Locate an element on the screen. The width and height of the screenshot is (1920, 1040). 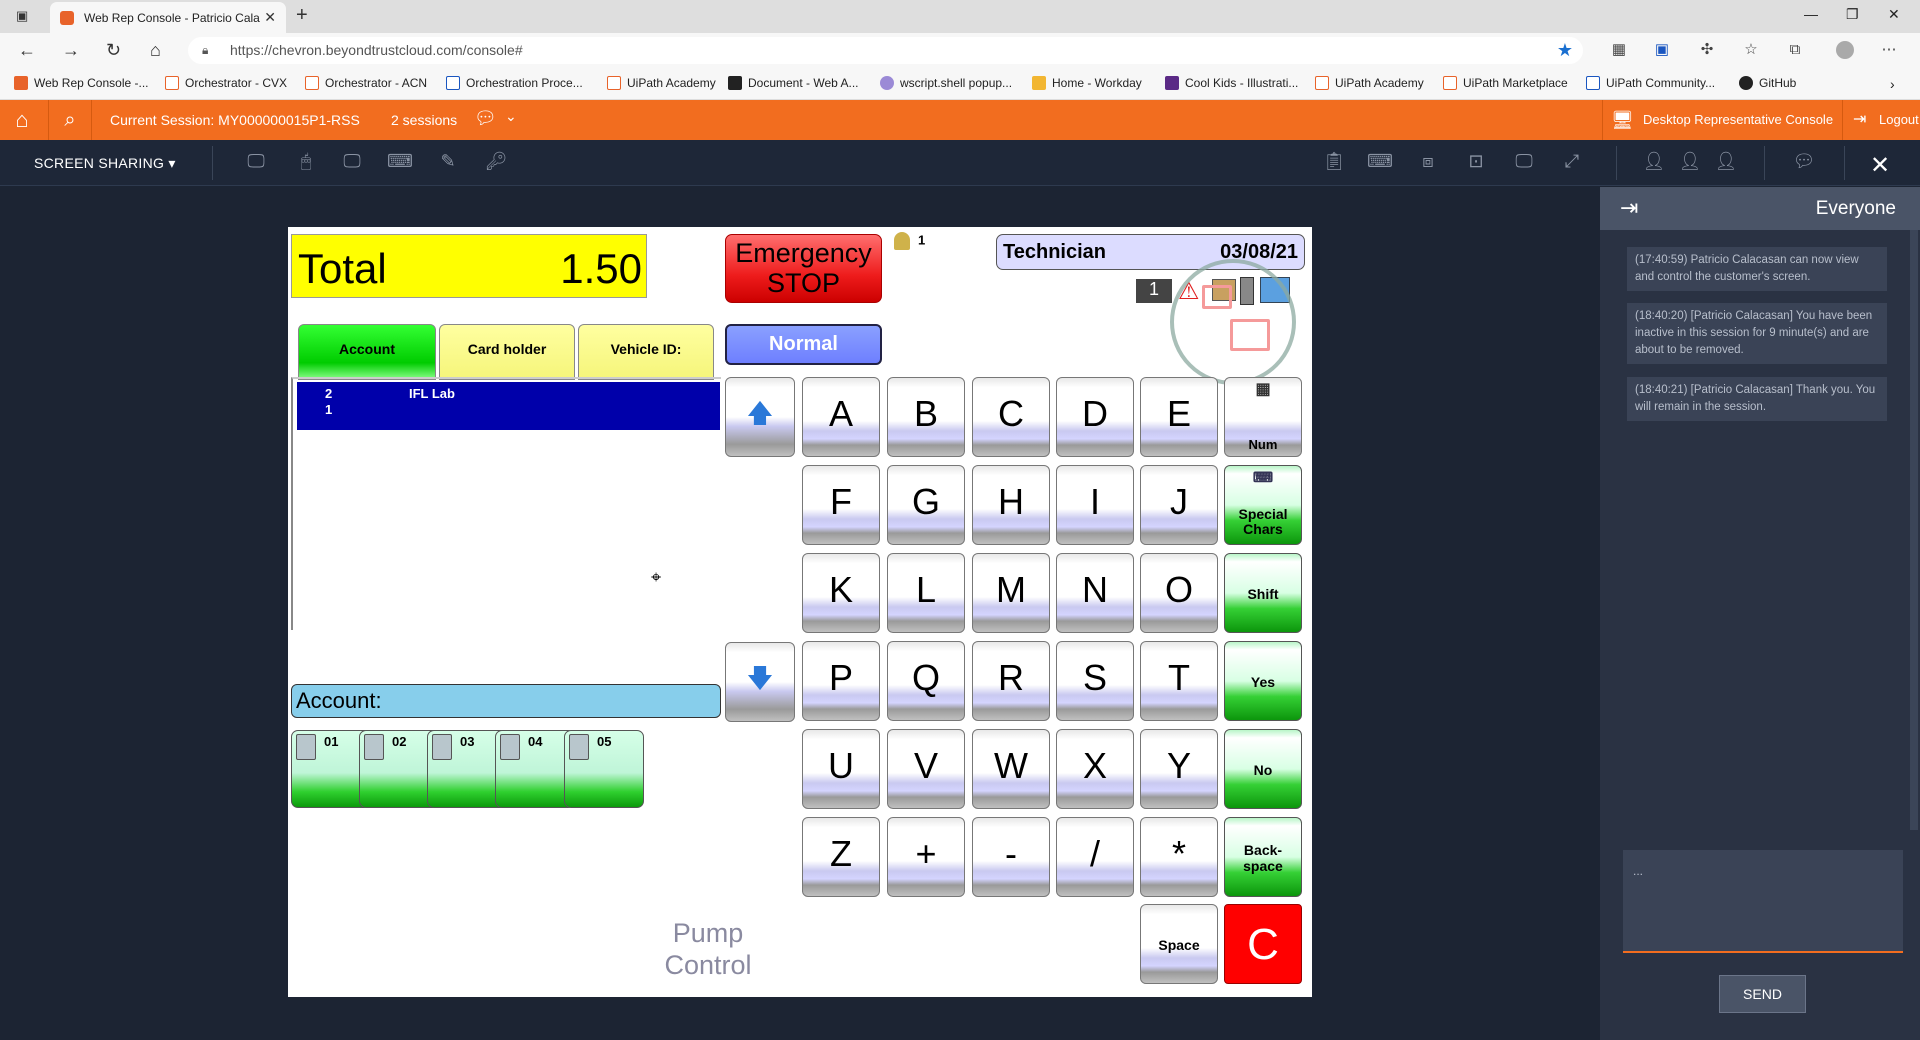
tab-actions-icon: ▣ is located at coordinates (22, 16).